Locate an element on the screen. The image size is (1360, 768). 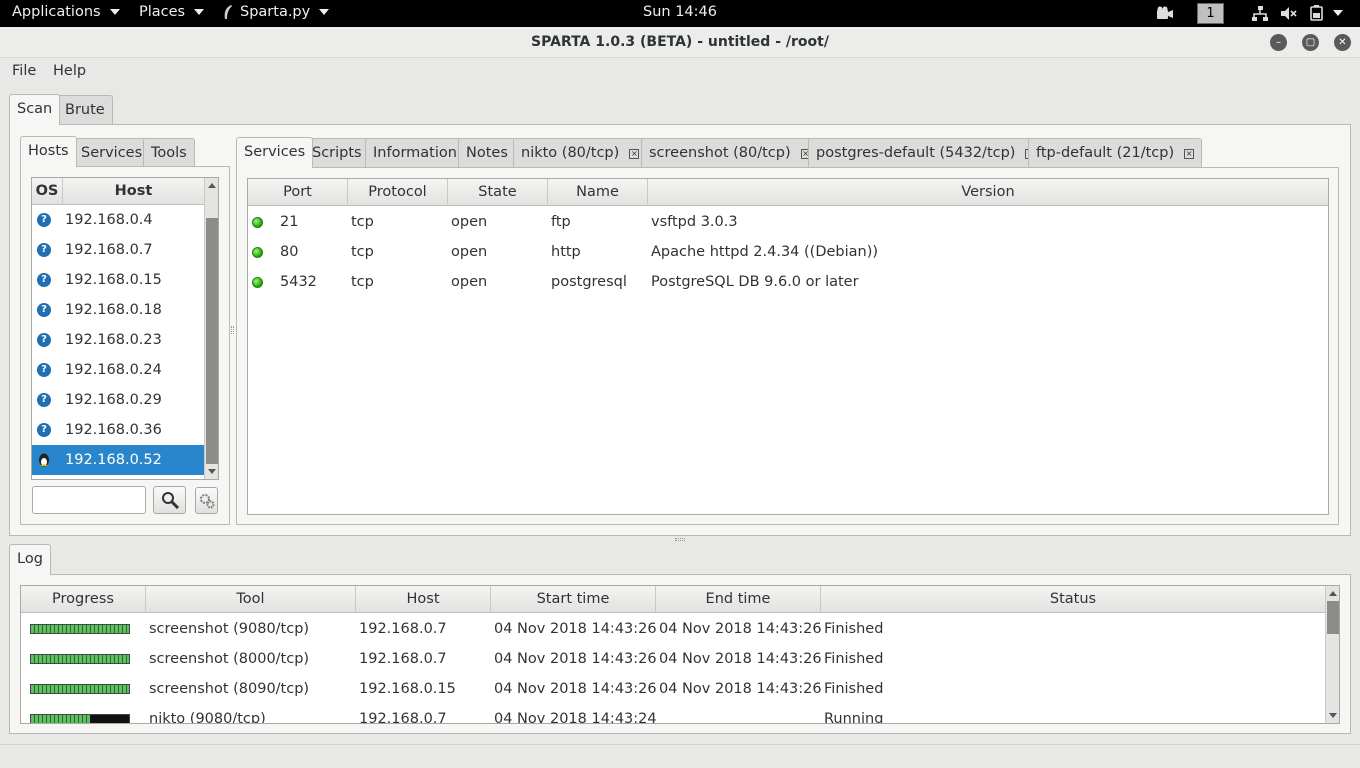
progress-fill is located at coordinates (80, 629).